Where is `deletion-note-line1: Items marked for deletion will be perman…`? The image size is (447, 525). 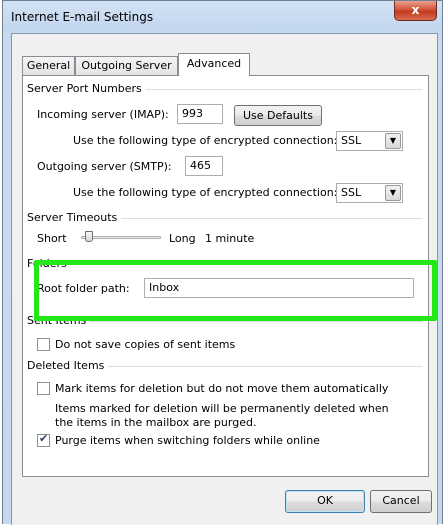 deletion-note-line1: Items marked for deletion will be perman… is located at coordinates (222, 408).